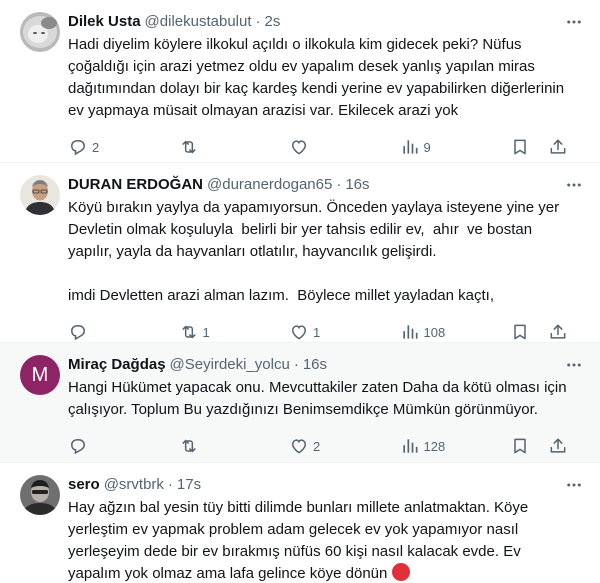 This screenshot has height=583, width=600. Describe the element at coordinates (230, 365) in the screenshot. I see `user-handle: @Seyirdeki_yolcu` at that location.